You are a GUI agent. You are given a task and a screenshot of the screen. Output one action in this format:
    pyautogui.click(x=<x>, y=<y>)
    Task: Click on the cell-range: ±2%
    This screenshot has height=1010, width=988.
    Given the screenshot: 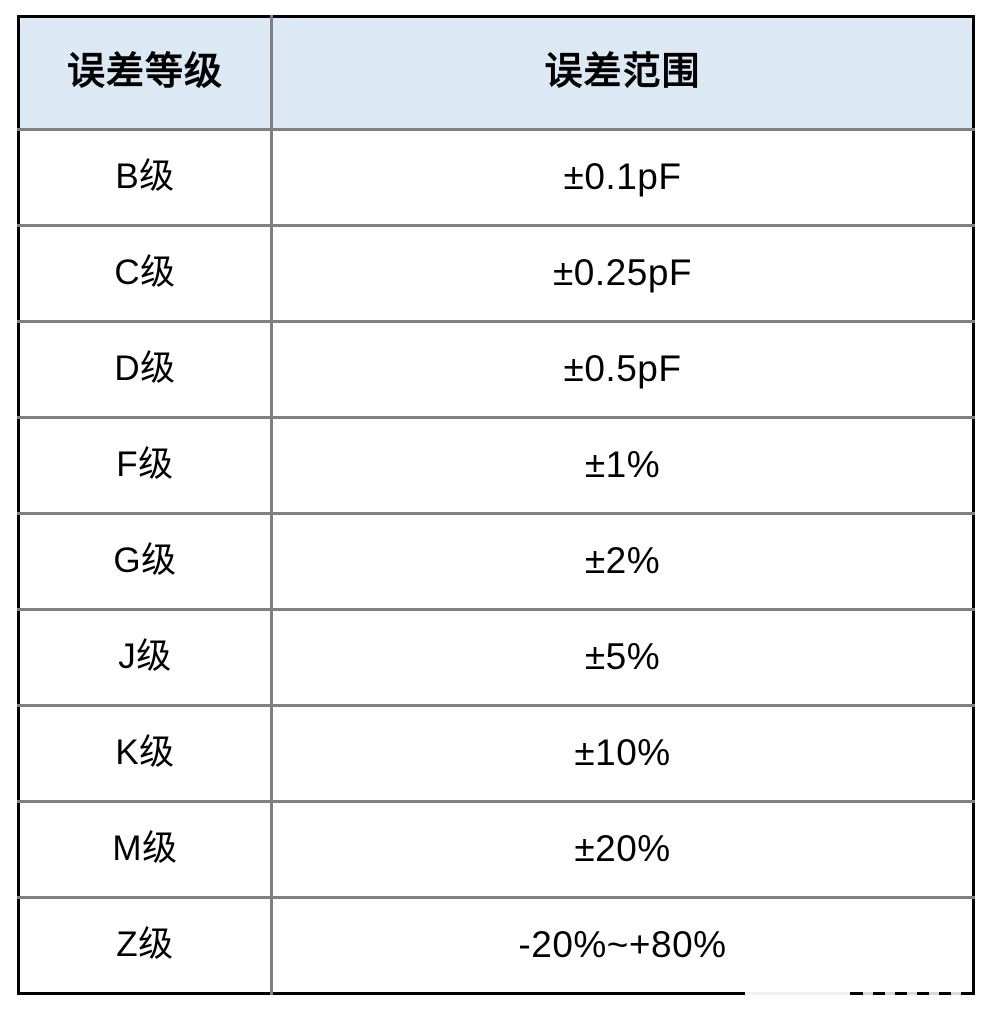 What is the action you would take?
    pyautogui.click(x=622, y=562)
    